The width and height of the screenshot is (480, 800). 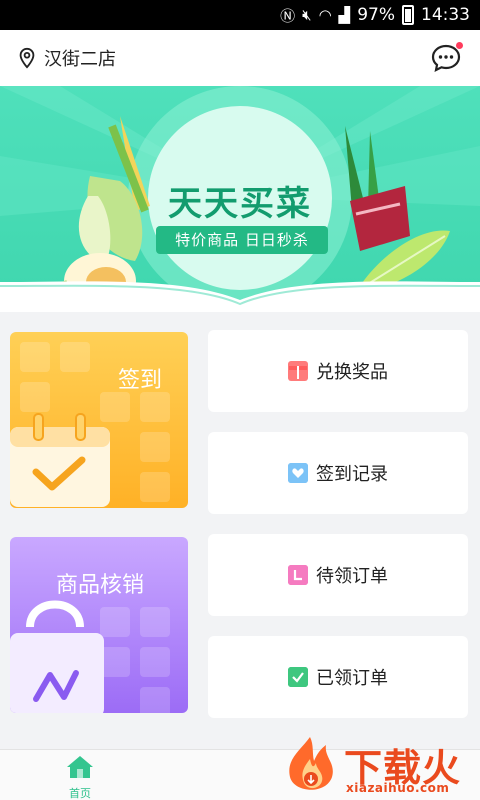 What do you see at coordinates (240, 204) in the screenshot?
I see `banner-title: 天天买菜` at bounding box center [240, 204].